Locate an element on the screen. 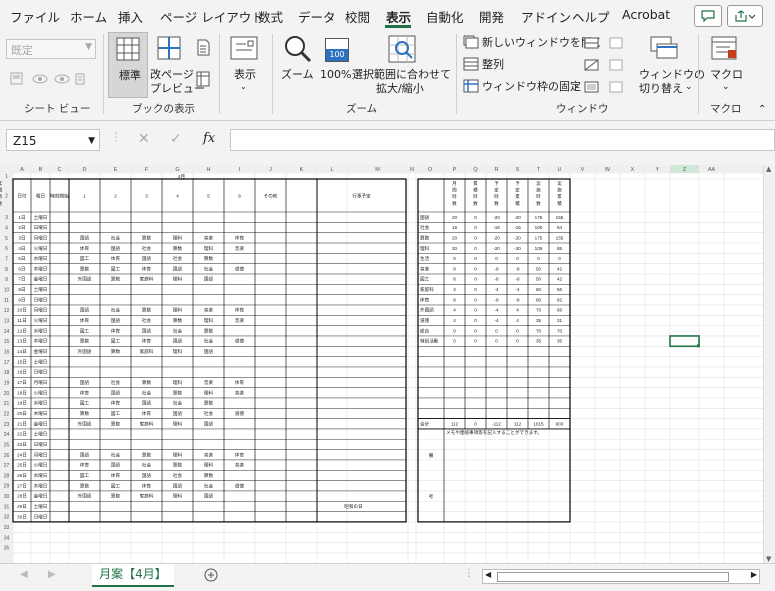  sheet-tab-april: 月案【4月】 is located at coordinates (133, 575).